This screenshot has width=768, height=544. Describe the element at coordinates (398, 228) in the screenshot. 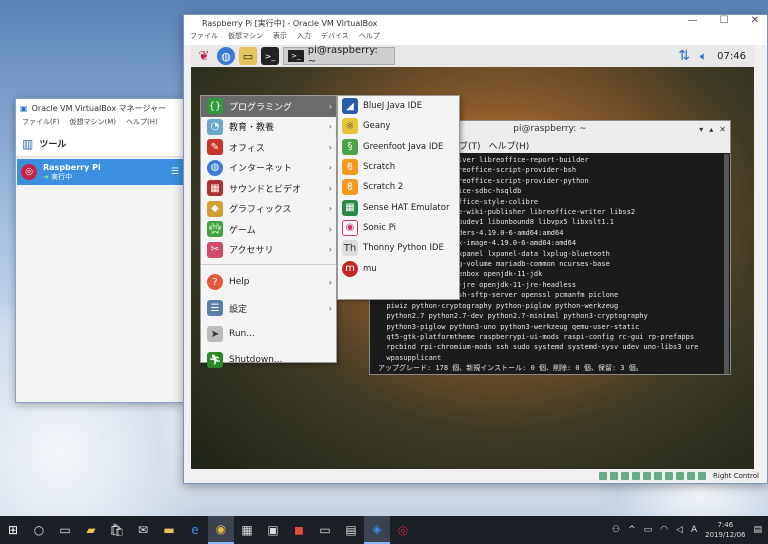

I see `submenu-item-sonic-pi: ◉ Sonic Pi` at that location.